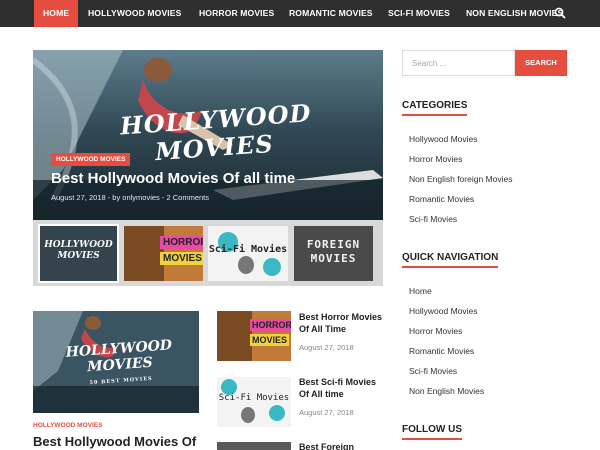 The image size is (600, 450). Describe the element at coordinates (254, 336) in the screenshot. I see `side-post-image-horror: HORROR MOVIES` at that location.